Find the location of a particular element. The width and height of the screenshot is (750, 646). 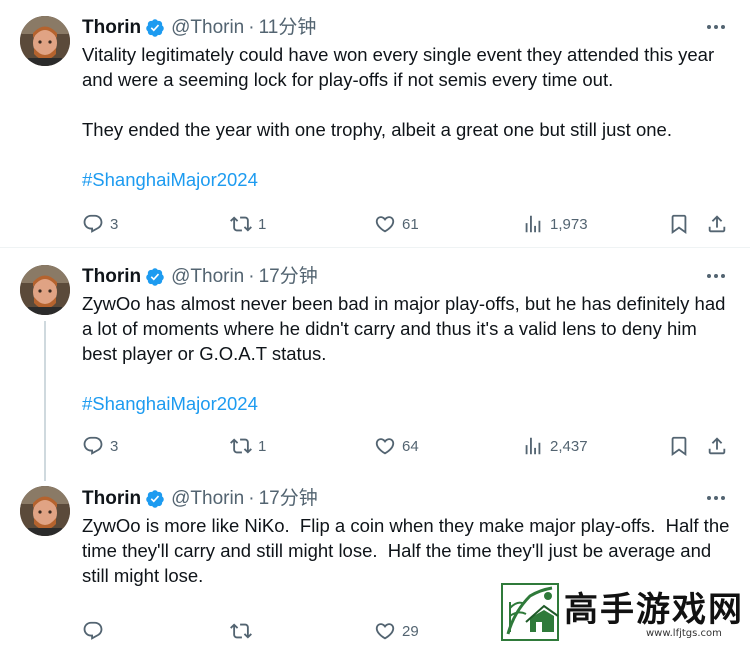

tweet-actions: 3 1 61 1,973 is located at coordinates (406, 224).